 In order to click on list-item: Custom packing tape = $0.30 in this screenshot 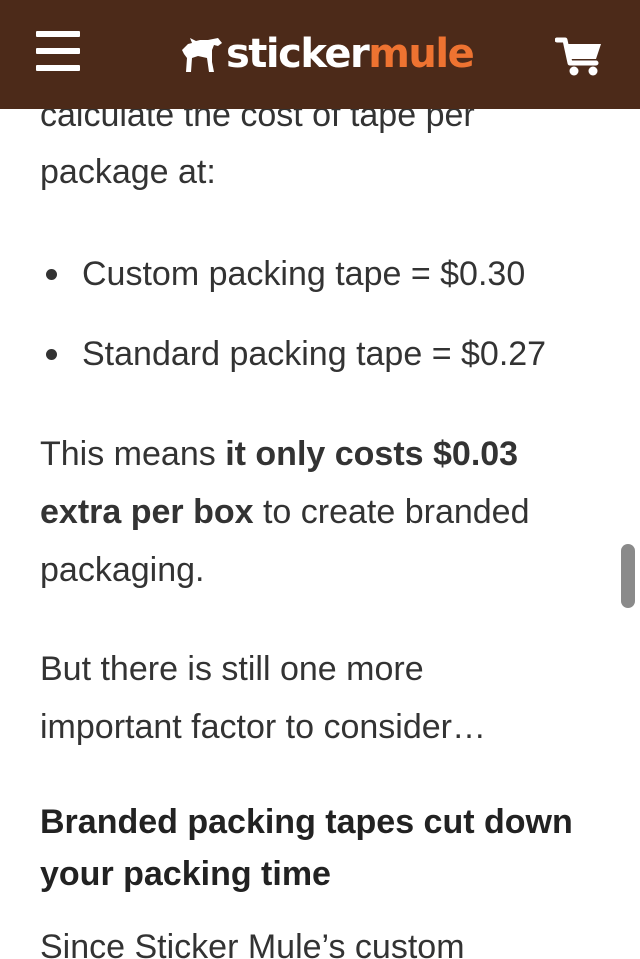, I will do `click(320, 274)`.